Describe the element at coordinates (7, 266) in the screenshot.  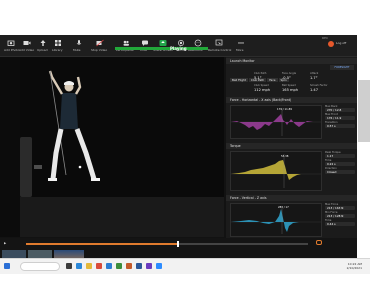
I see `windows-start-icon` at that location.